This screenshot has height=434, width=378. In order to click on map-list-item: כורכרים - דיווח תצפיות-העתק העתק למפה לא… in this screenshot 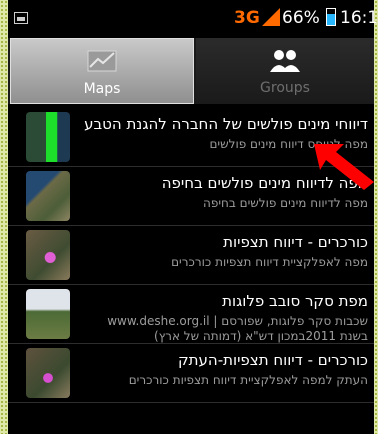, I will do `click(191, 373)`.